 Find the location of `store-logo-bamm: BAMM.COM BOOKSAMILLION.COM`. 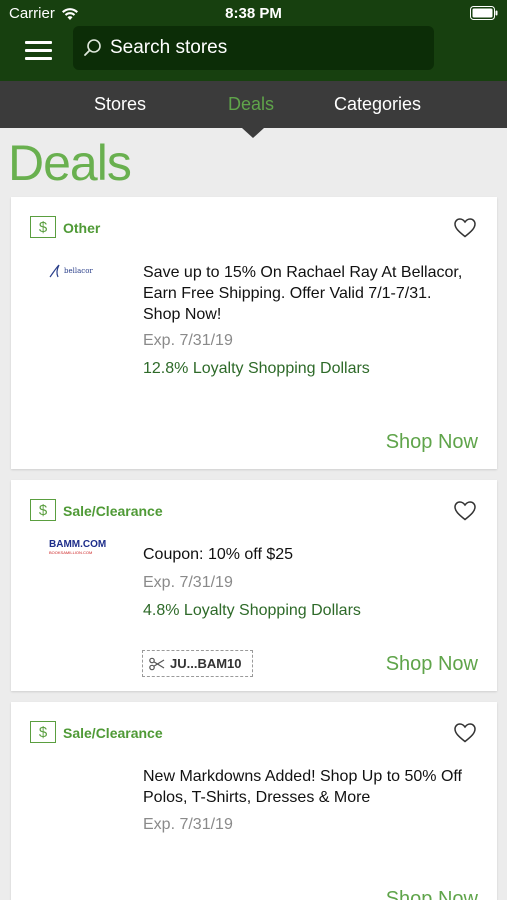

store-logo-bamm: BAMM.COM BOOKSAMILLION.COM is located at coordinates (89, 551).